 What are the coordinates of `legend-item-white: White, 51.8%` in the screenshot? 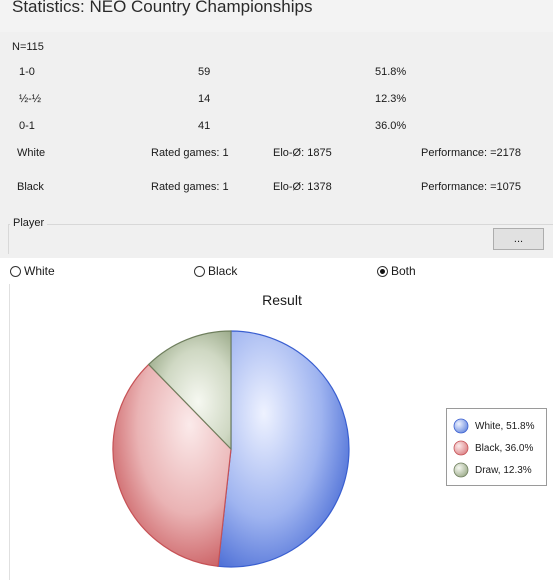 It's located at (493, 426).